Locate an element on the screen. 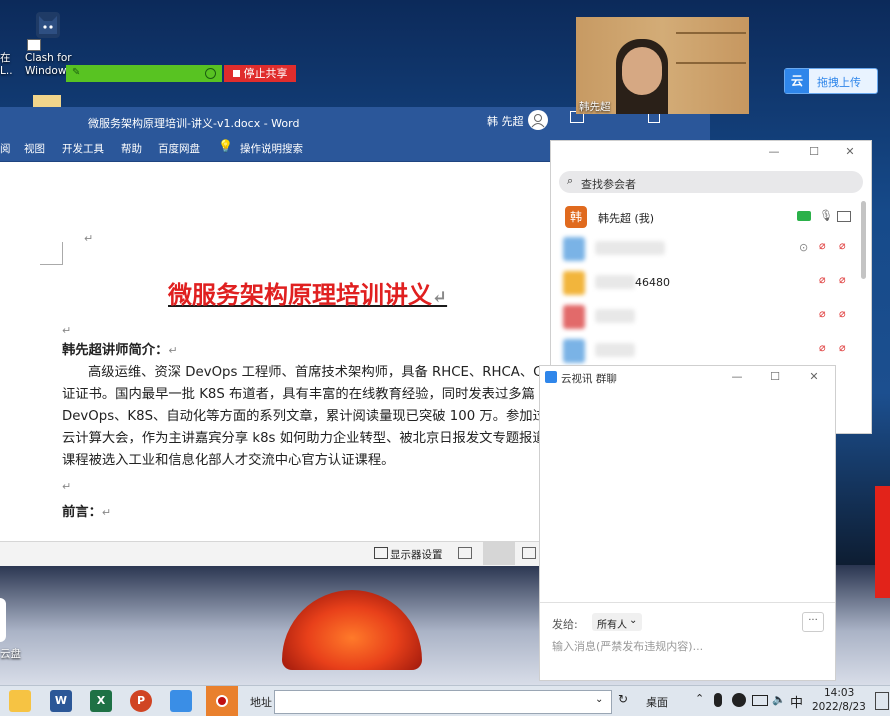 This screenshot has width=890, height=716. web-layout-icon is located at coordinates (529, 553).